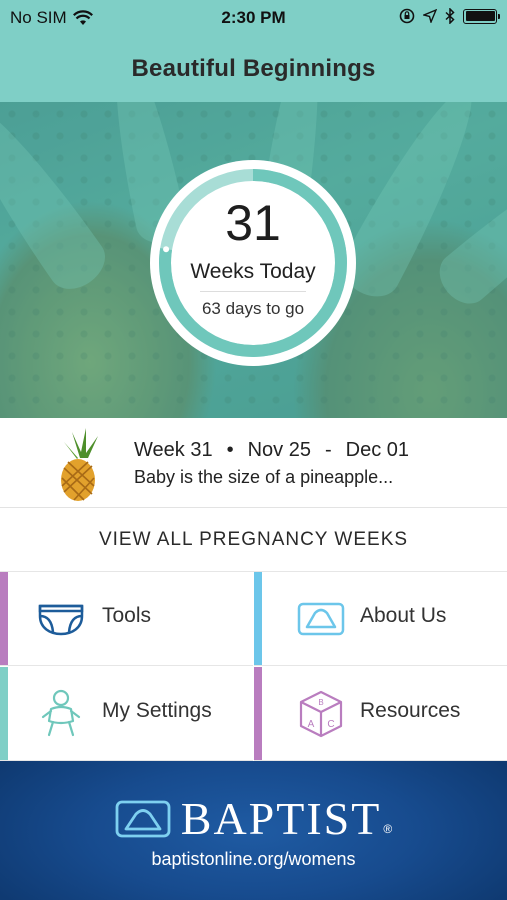 The height and width of the screenshot is (900, 507). What do you see at coordinates (388, 829) in the screenshot?
I see `registered-mark: ®` at bounding box center [388, 829].